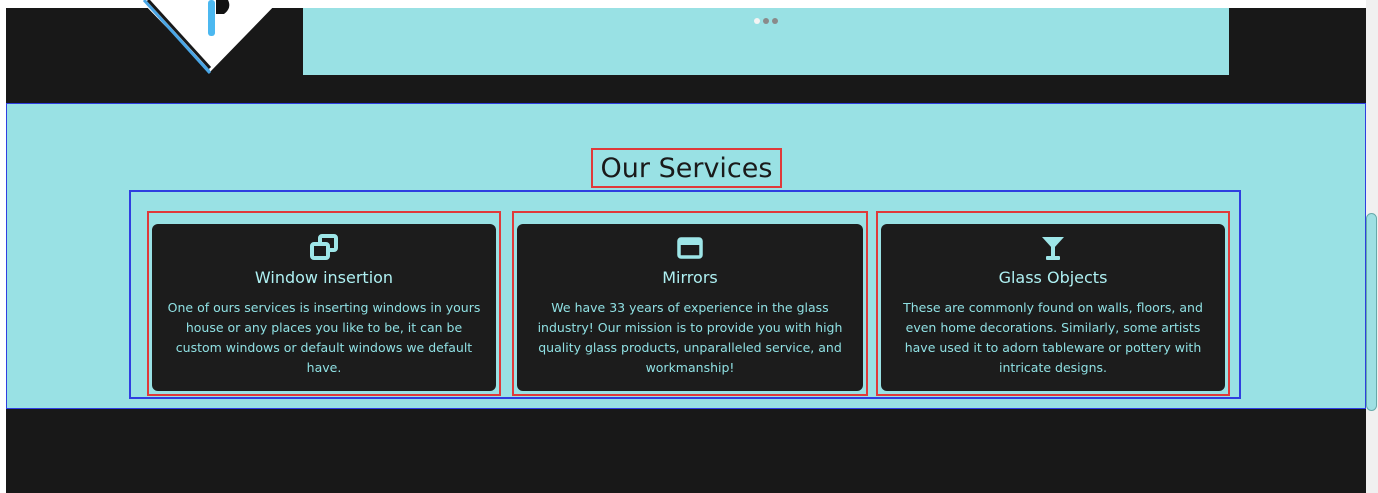  Describe the element at coordinates (766, 41) in the screenshot. I see `hero-carousel` at that location.